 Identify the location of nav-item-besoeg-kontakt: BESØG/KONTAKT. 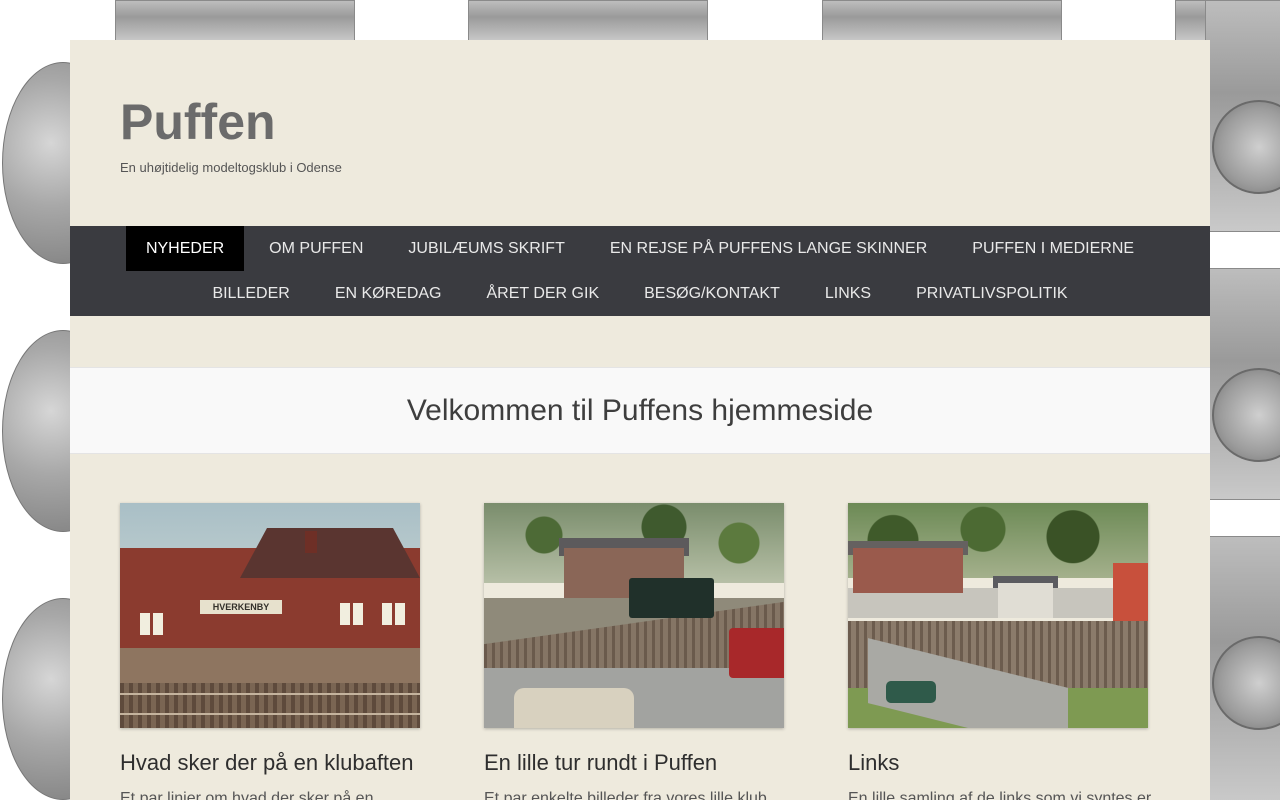
(712, 293).